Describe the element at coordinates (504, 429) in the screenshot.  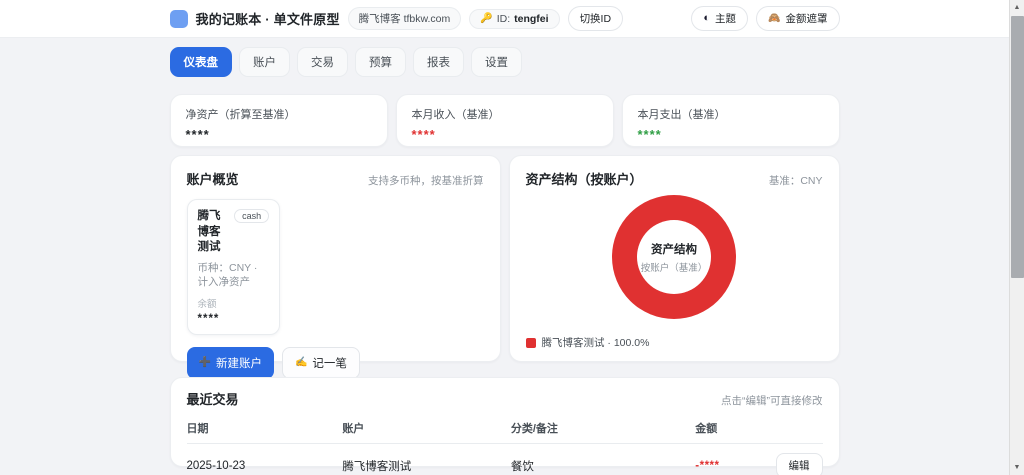
I see `table-header-row: 日期 账户 分类/备注 金额` at that location.